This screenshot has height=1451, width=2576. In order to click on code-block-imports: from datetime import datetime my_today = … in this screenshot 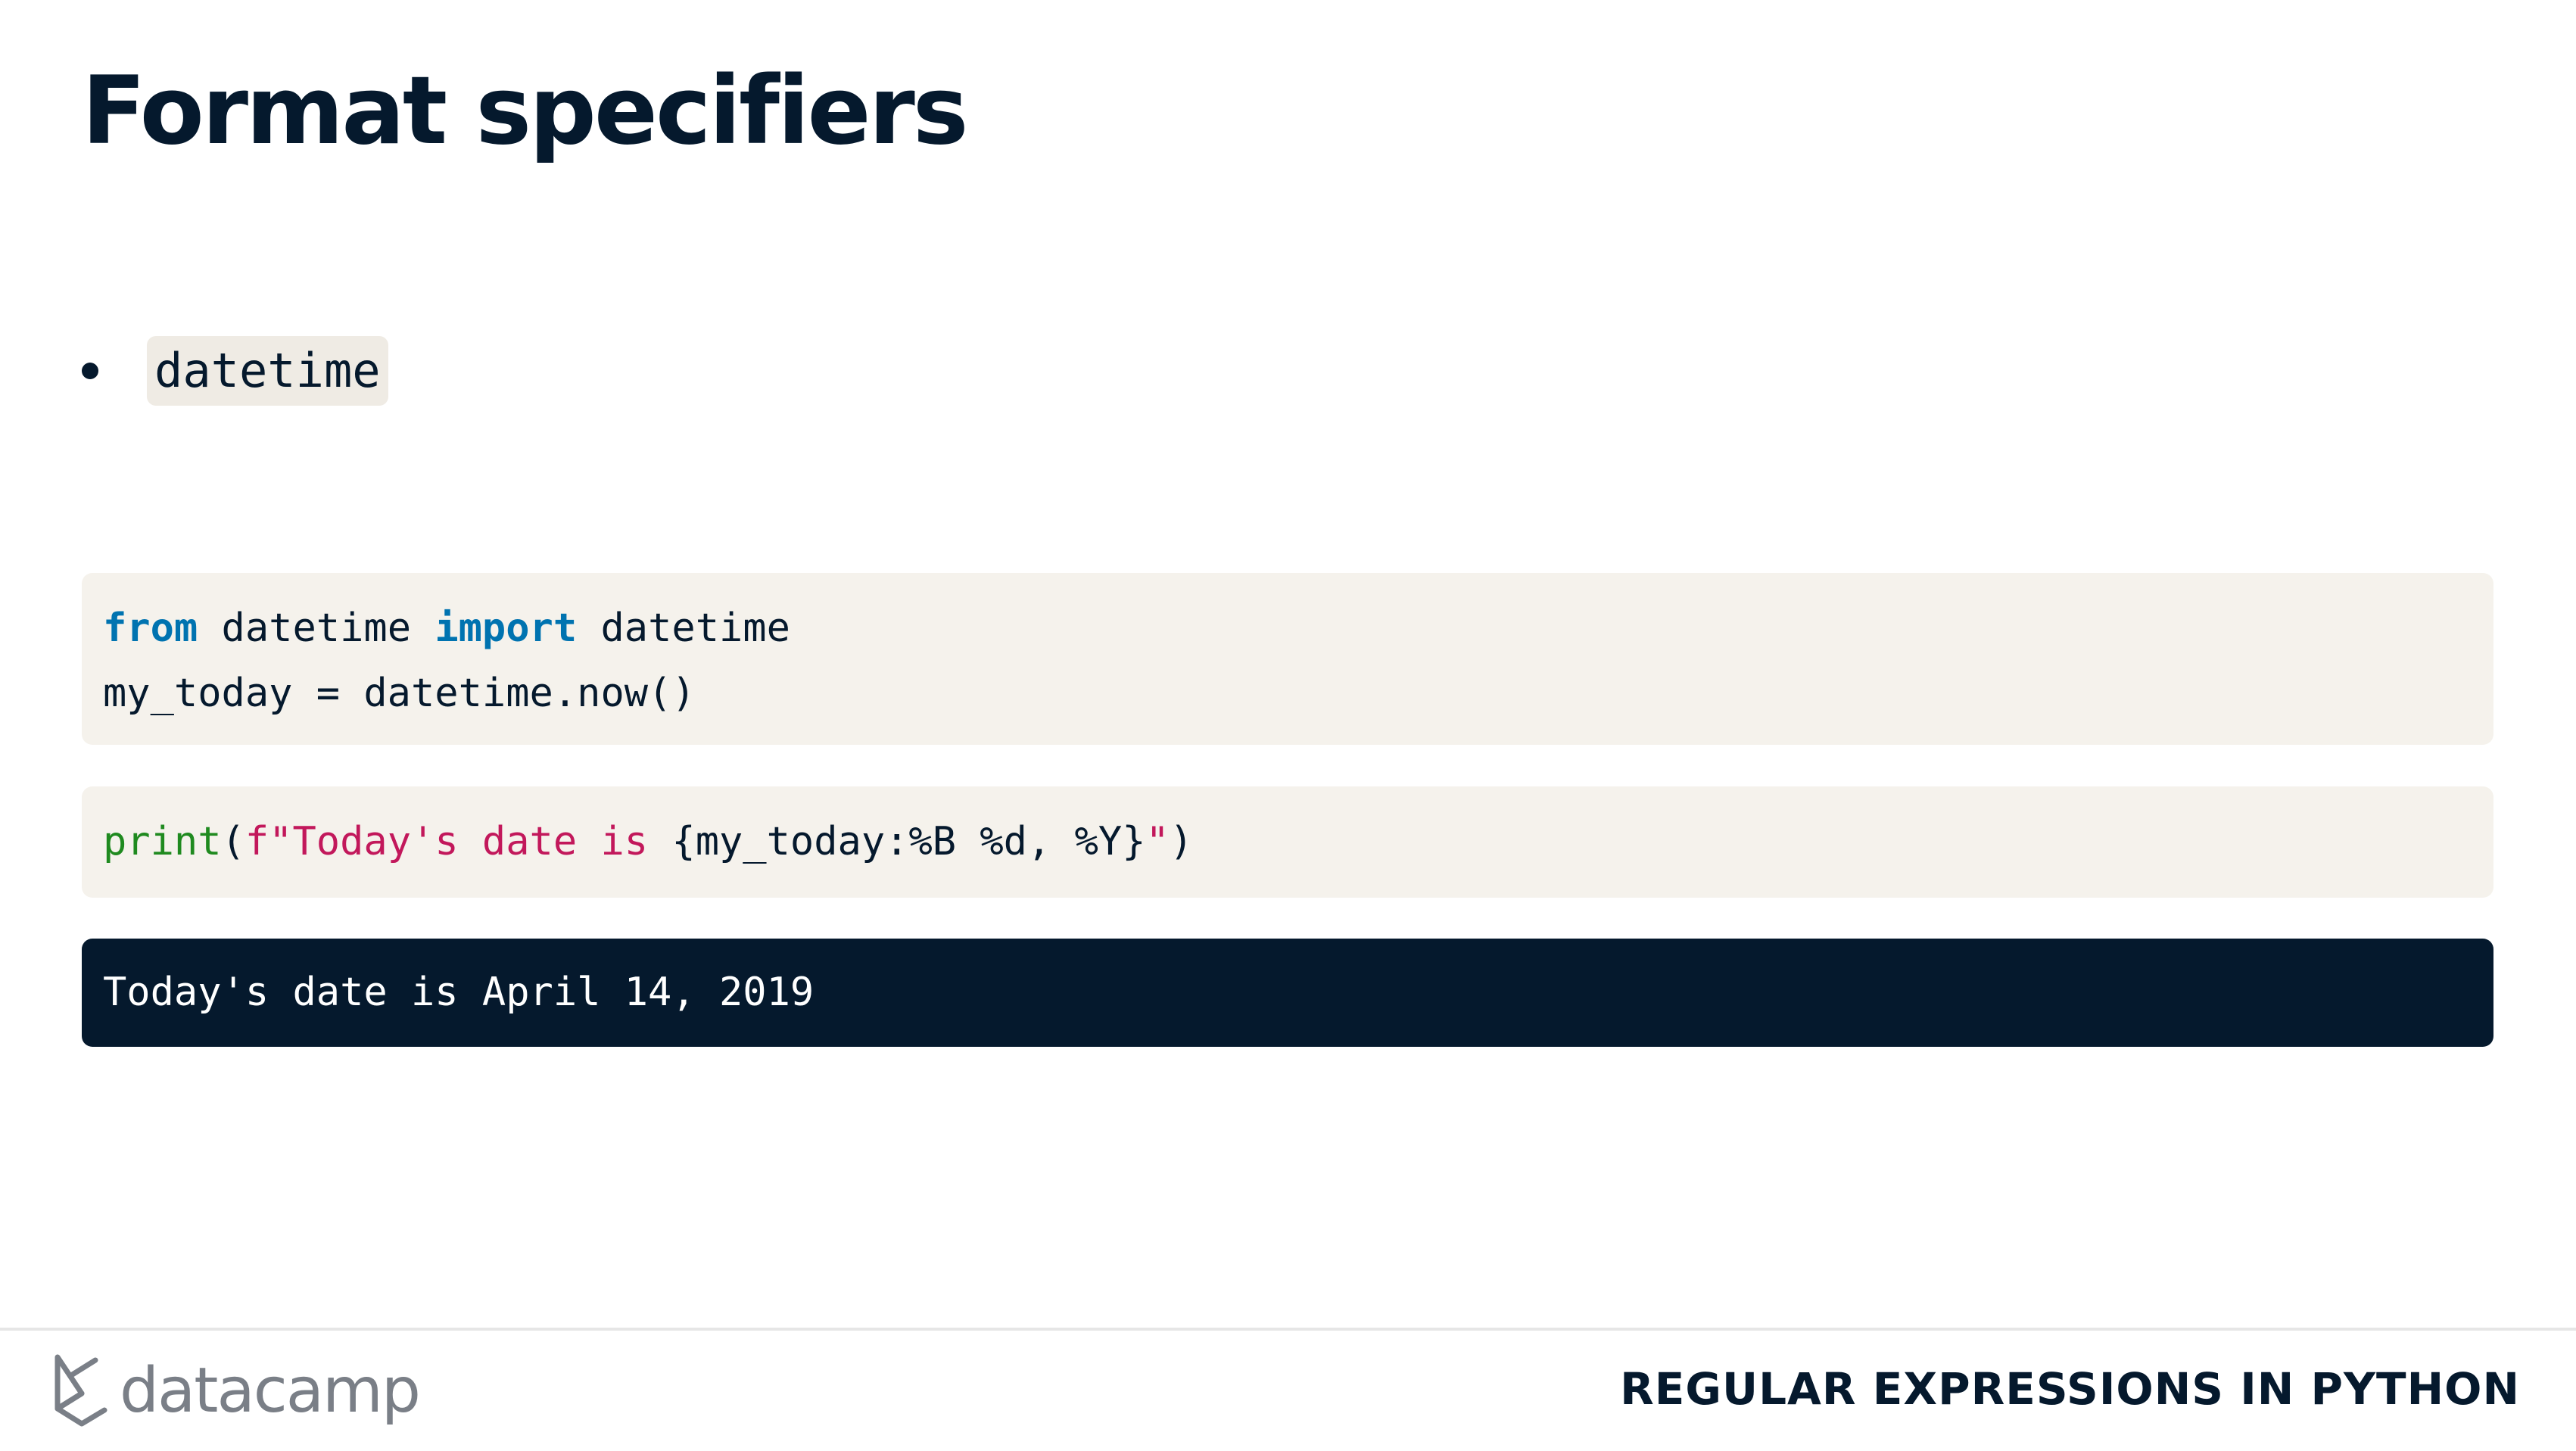, I will do `click(1287, 659)`.